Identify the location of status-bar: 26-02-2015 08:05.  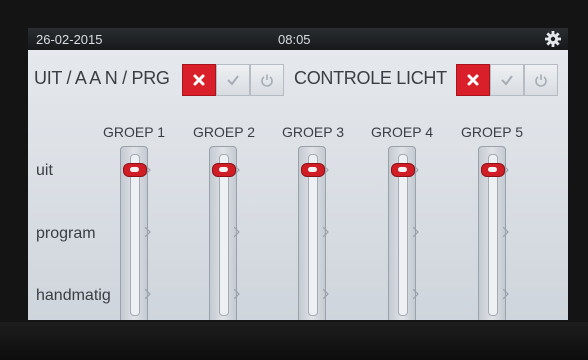
(298, 39).